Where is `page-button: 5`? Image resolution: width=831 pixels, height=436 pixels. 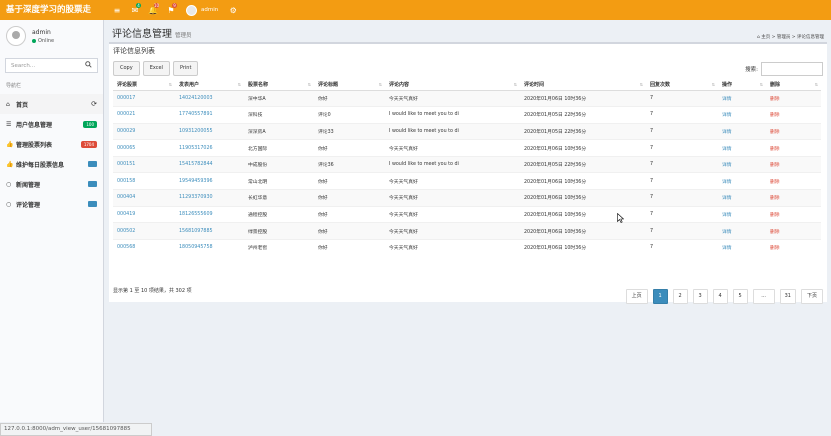 page-button: 5 is located at coordinates (740, 296).